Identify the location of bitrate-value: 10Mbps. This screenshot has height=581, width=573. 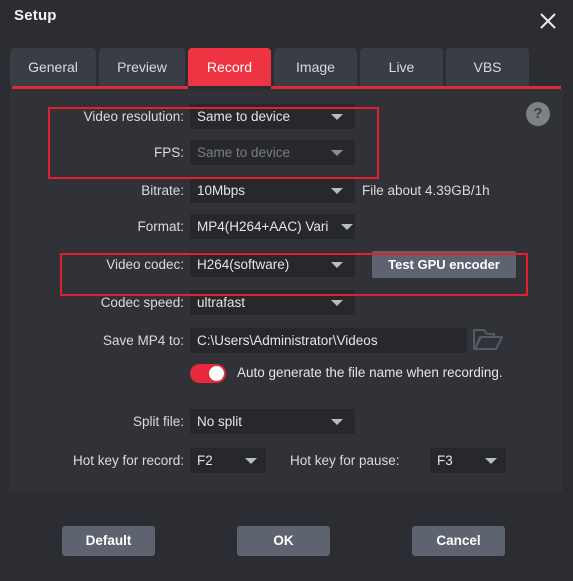
(221, 190).